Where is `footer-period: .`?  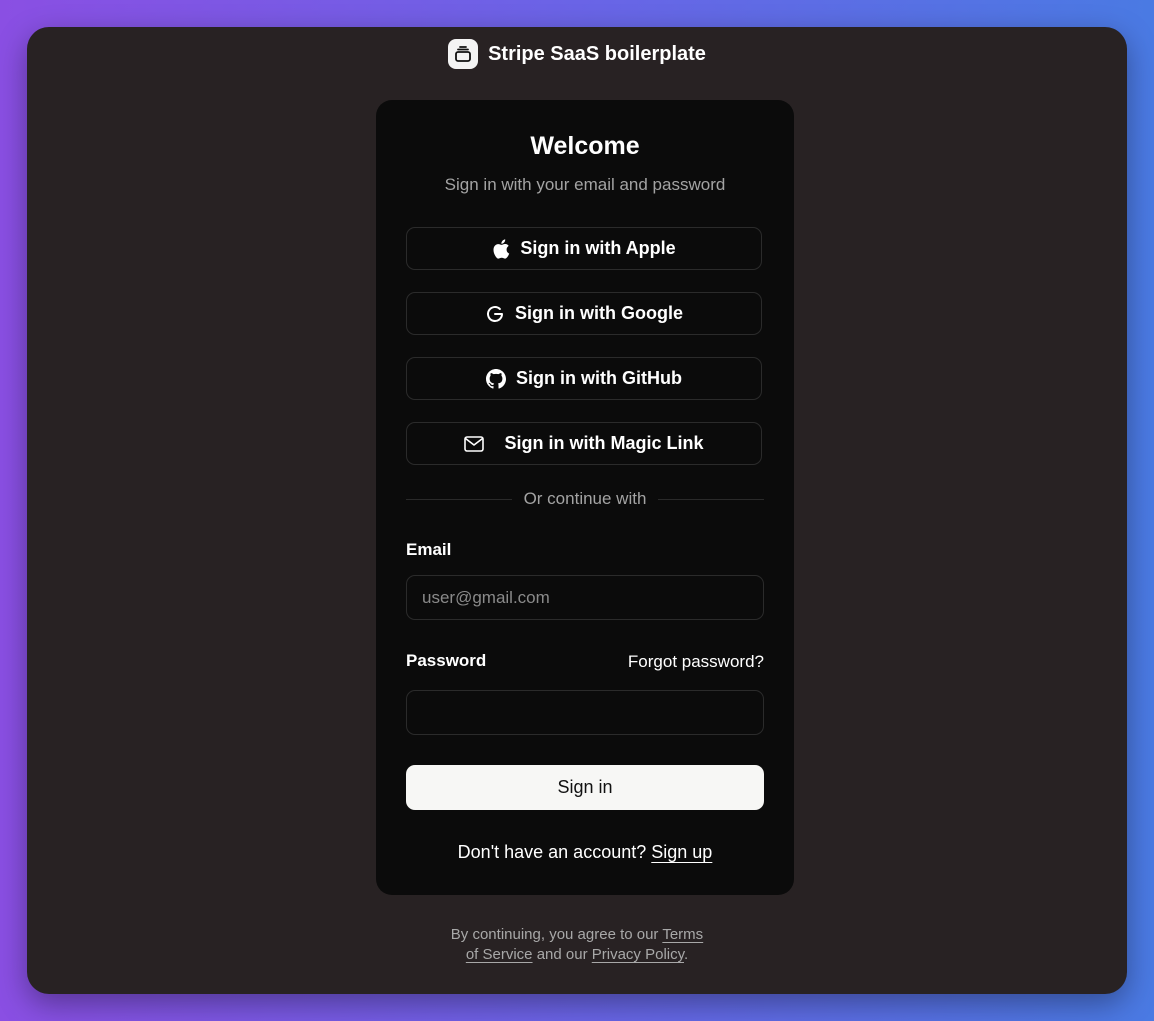 footer-period: . is located at coordinates (686, 954).